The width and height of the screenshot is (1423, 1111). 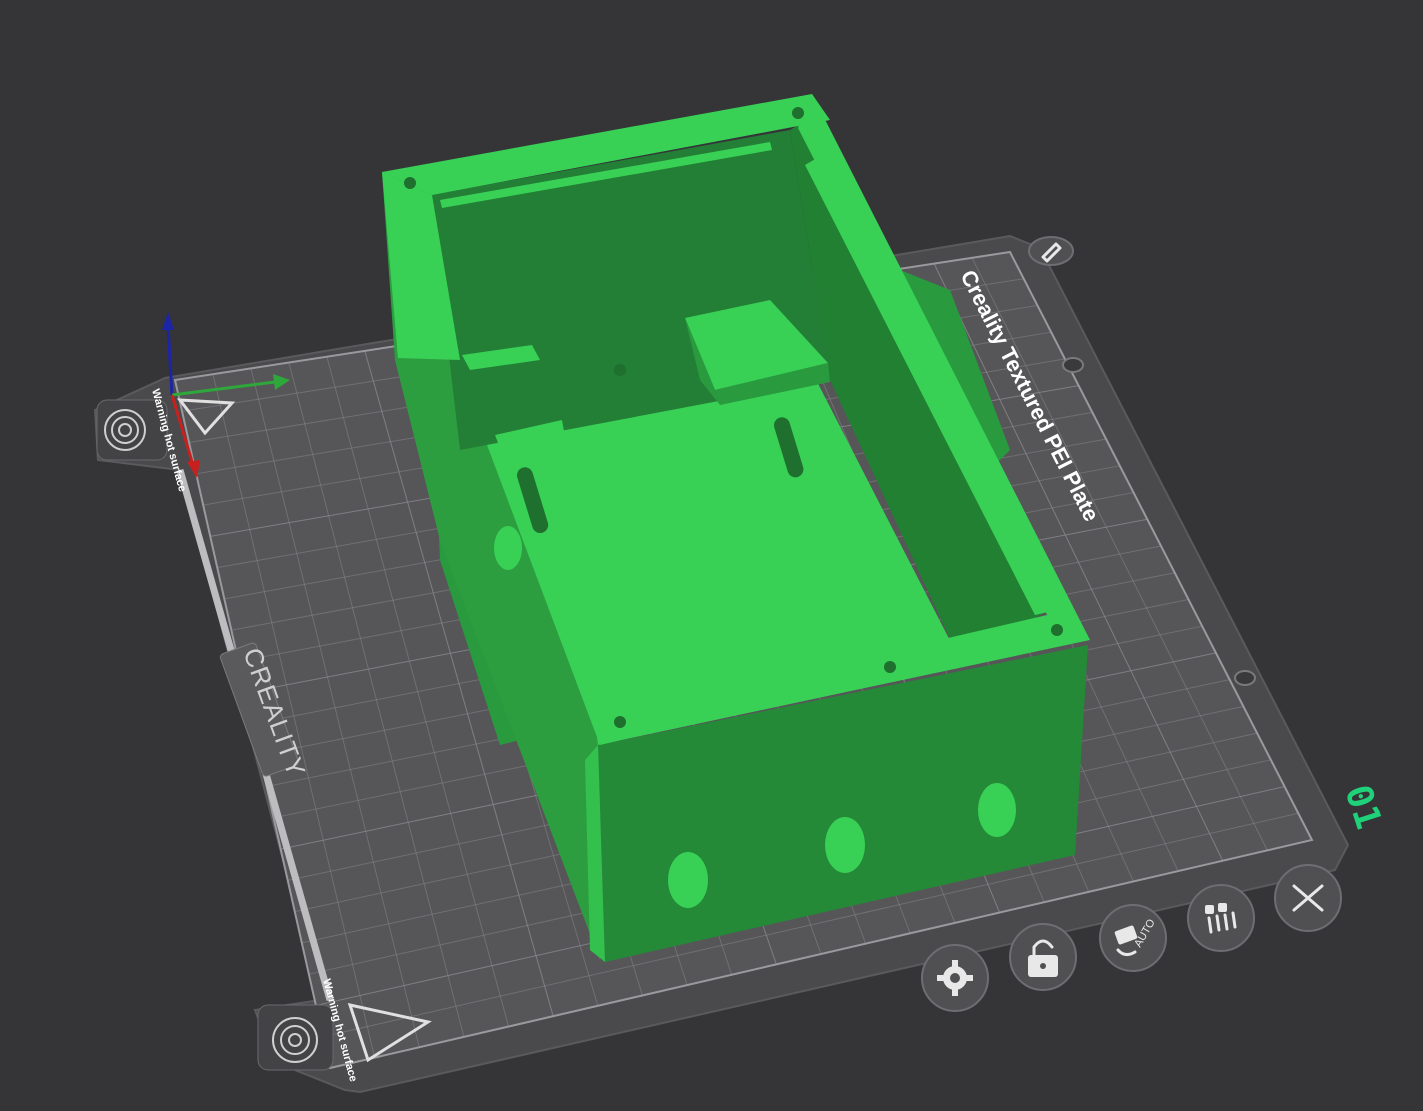 I want to click on edit-plate-name-button, so click(x=1051, y=251).